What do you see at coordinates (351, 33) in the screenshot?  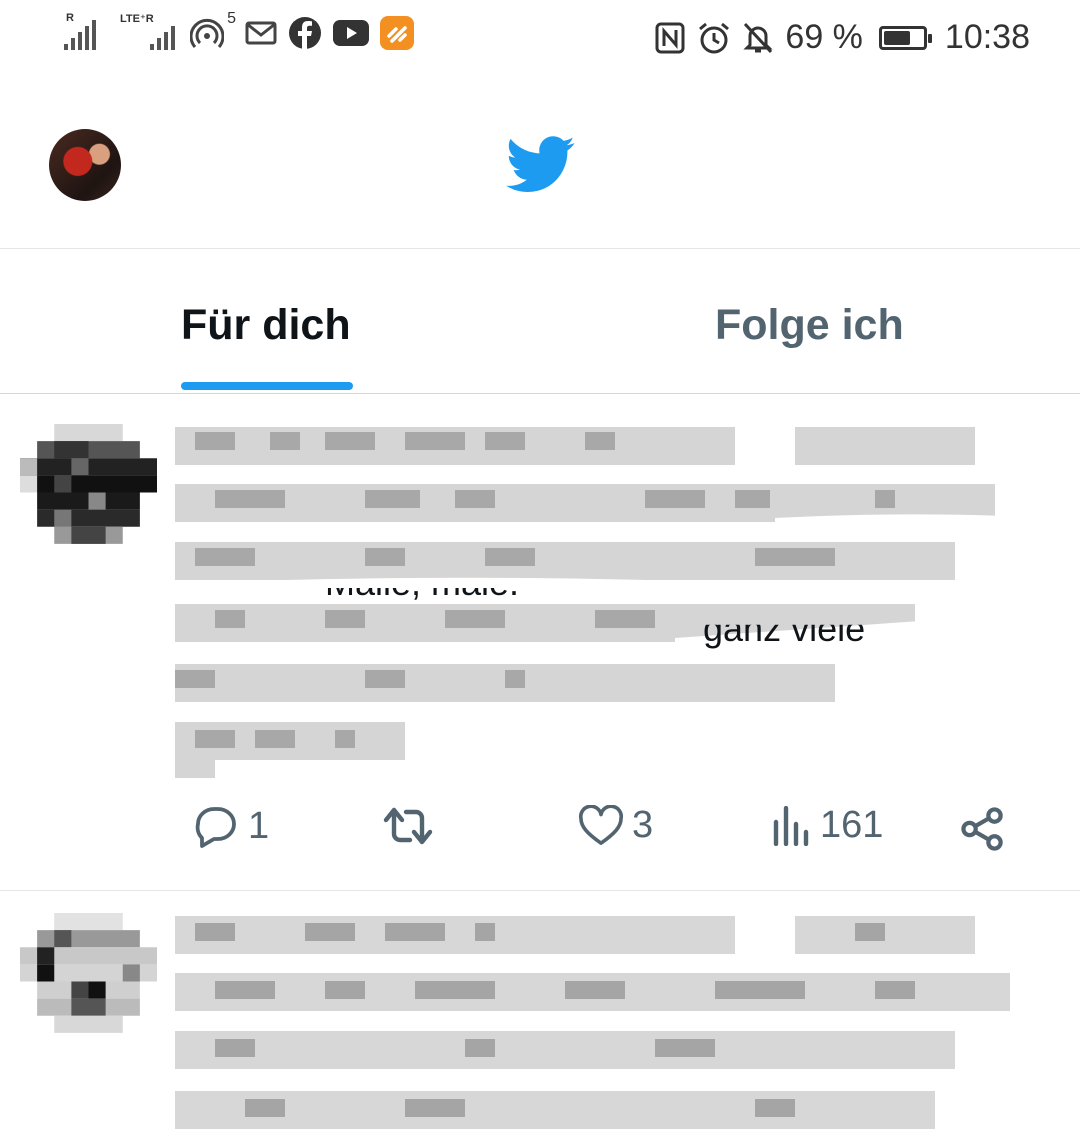 I see `youtube-icon` at bounding box center [351, 33].